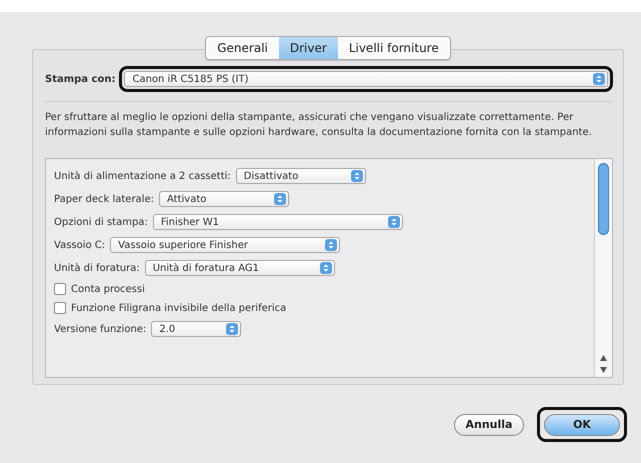  Describe the element at coordinates (142, 176) in the screenshot. I see `option-label: Unità di alimentazione a 2 cassetti:` at that location.